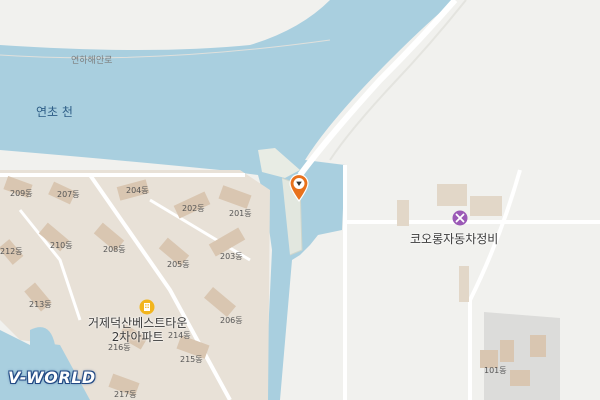 This screenshot has width=600, height=400. What do you see at coordinates (137, 337) in the screenshot?
I see `apartment-label-line2: 2차아파트` at bounding box center [137, 337].